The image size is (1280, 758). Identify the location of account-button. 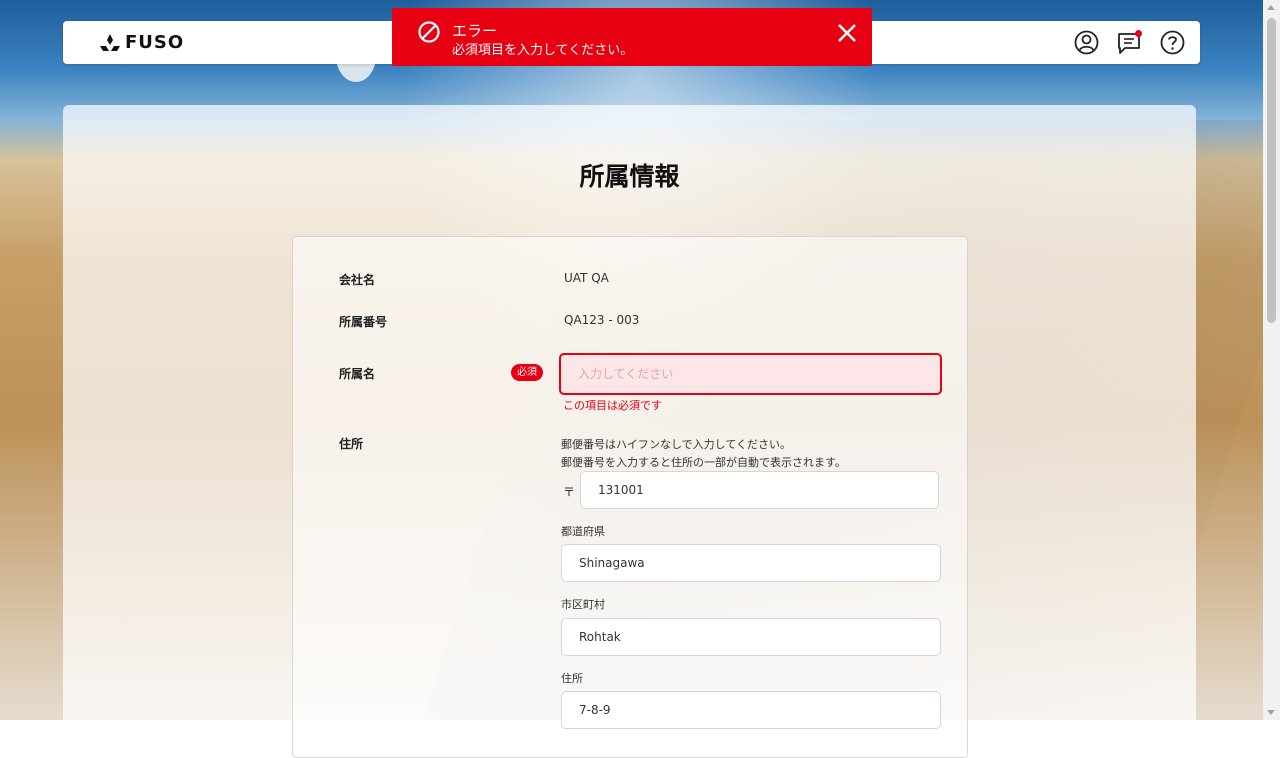
(1086, 42).